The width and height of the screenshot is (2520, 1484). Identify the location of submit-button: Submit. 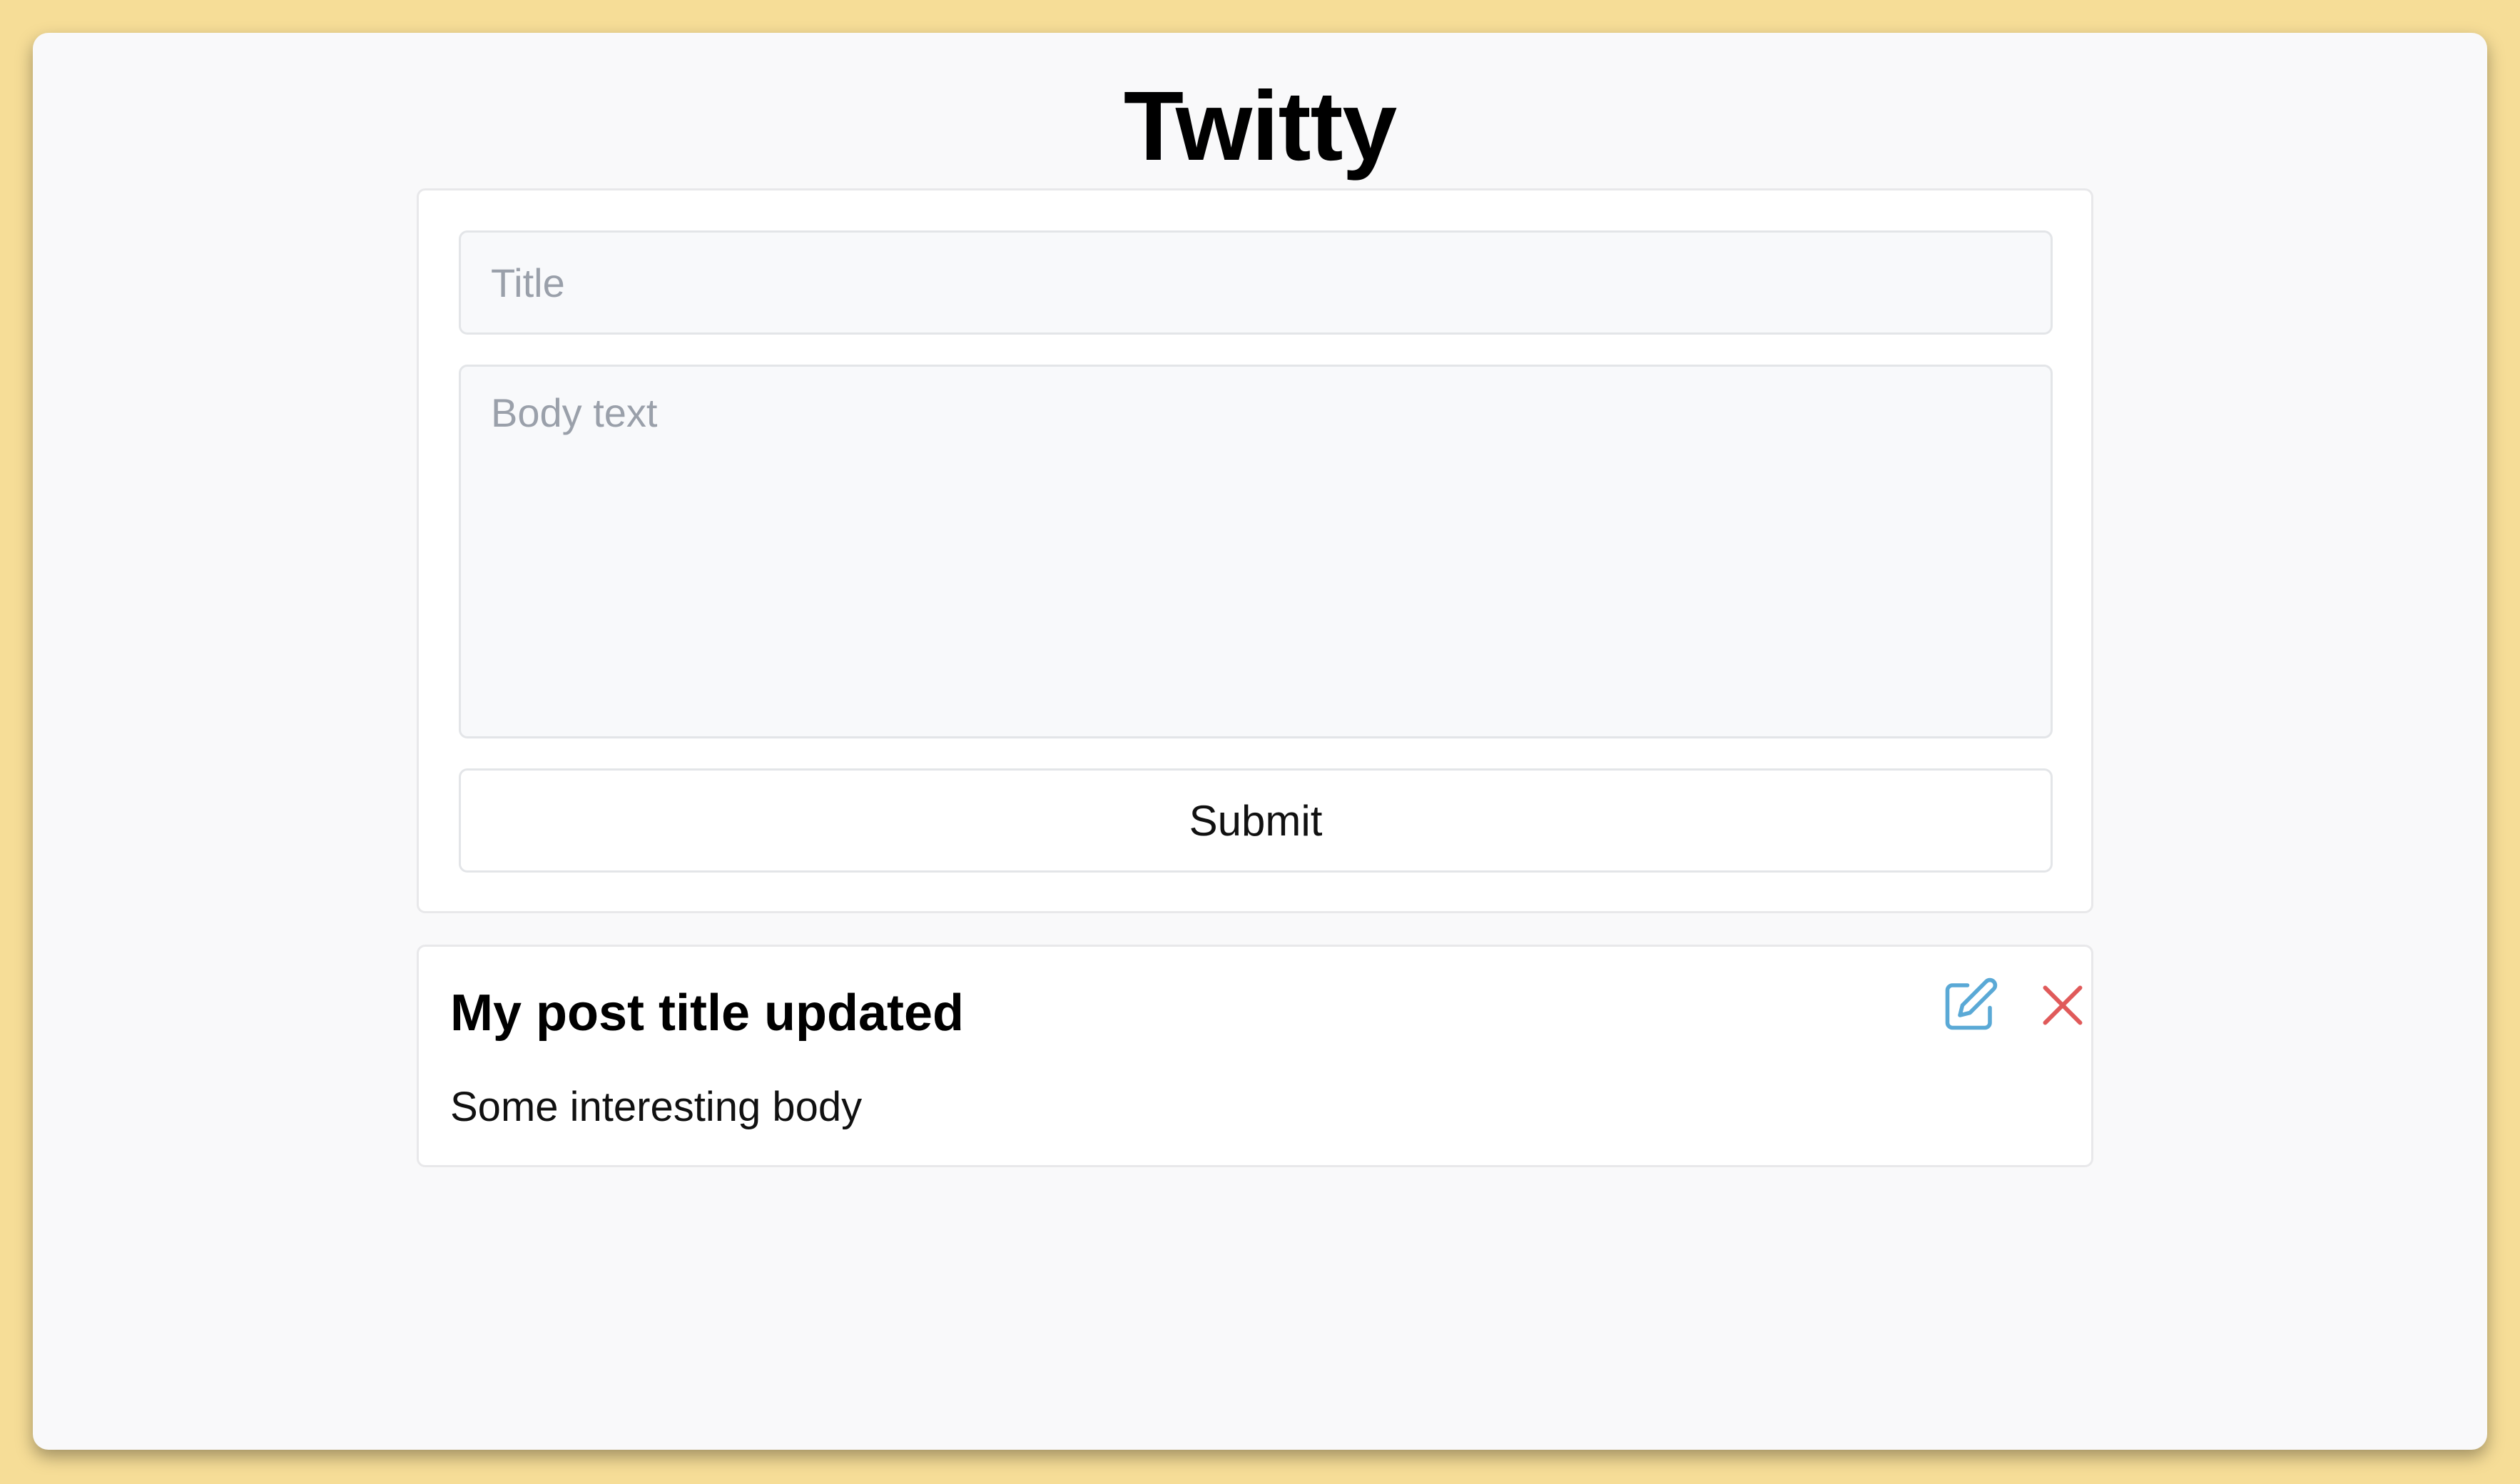
(1256, 820).